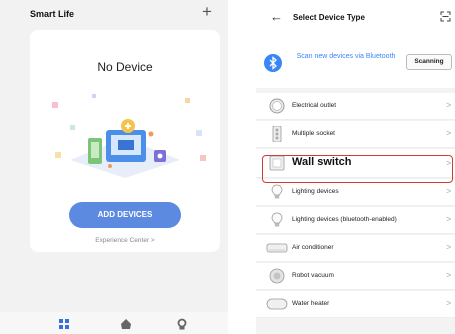  Describe the element at coordinates (277, 106) in the screenshot. I see `outlet-icon` at that location.